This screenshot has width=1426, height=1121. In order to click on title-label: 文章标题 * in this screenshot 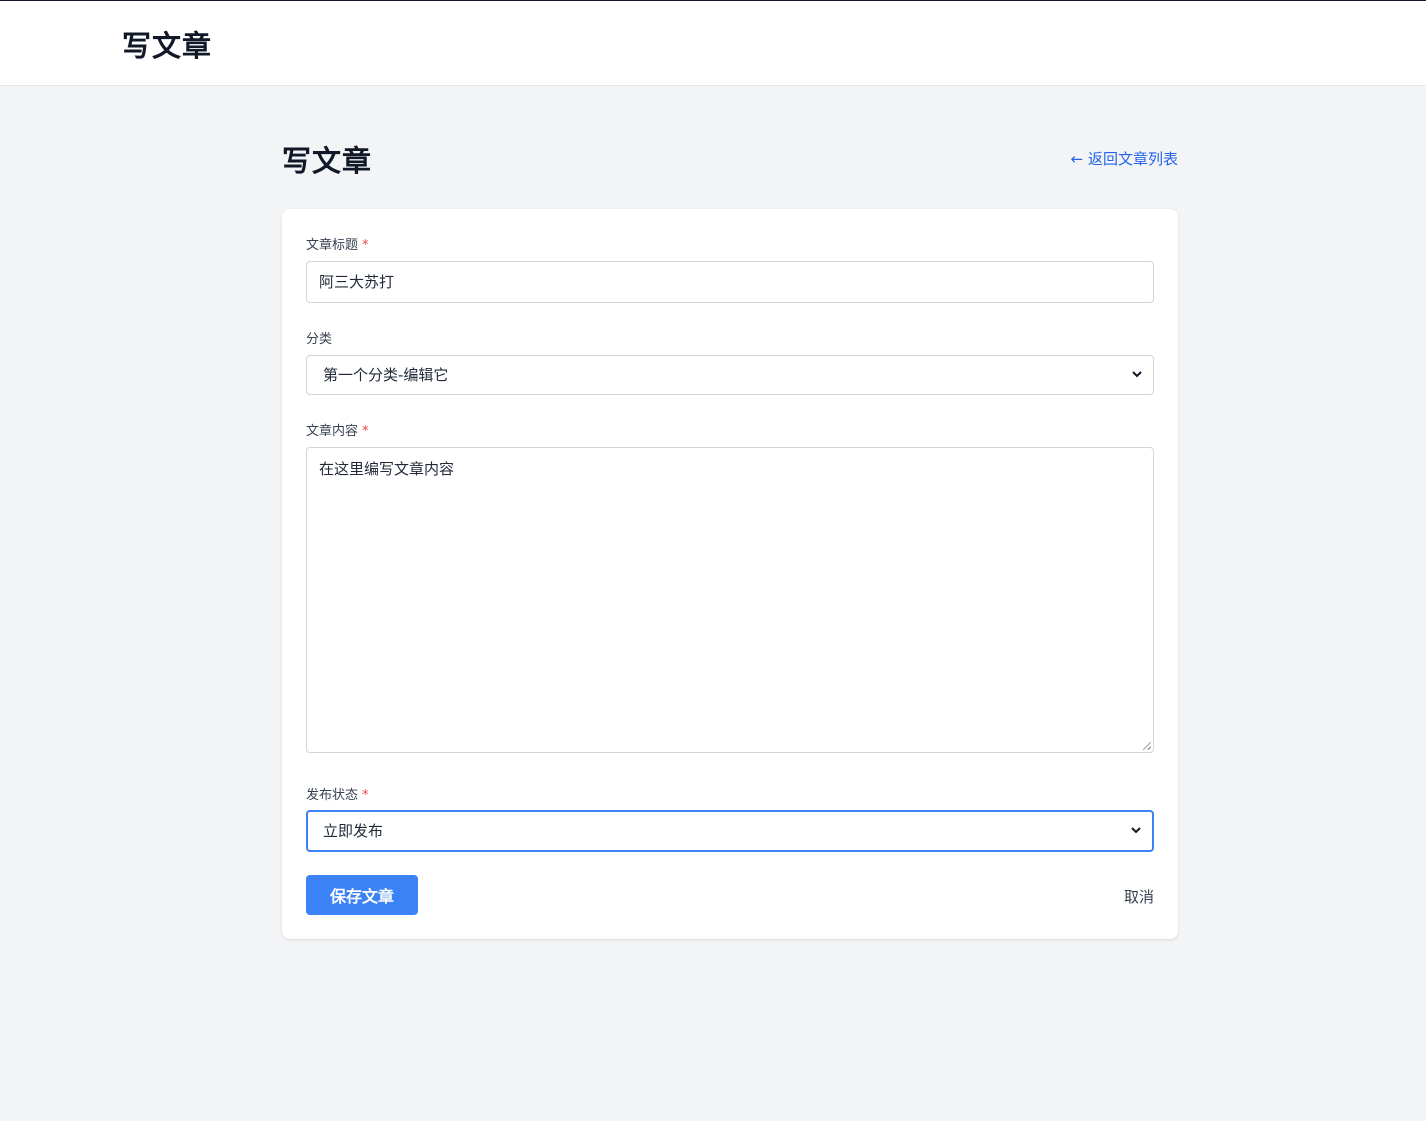, I will do `click(337, 243)`.